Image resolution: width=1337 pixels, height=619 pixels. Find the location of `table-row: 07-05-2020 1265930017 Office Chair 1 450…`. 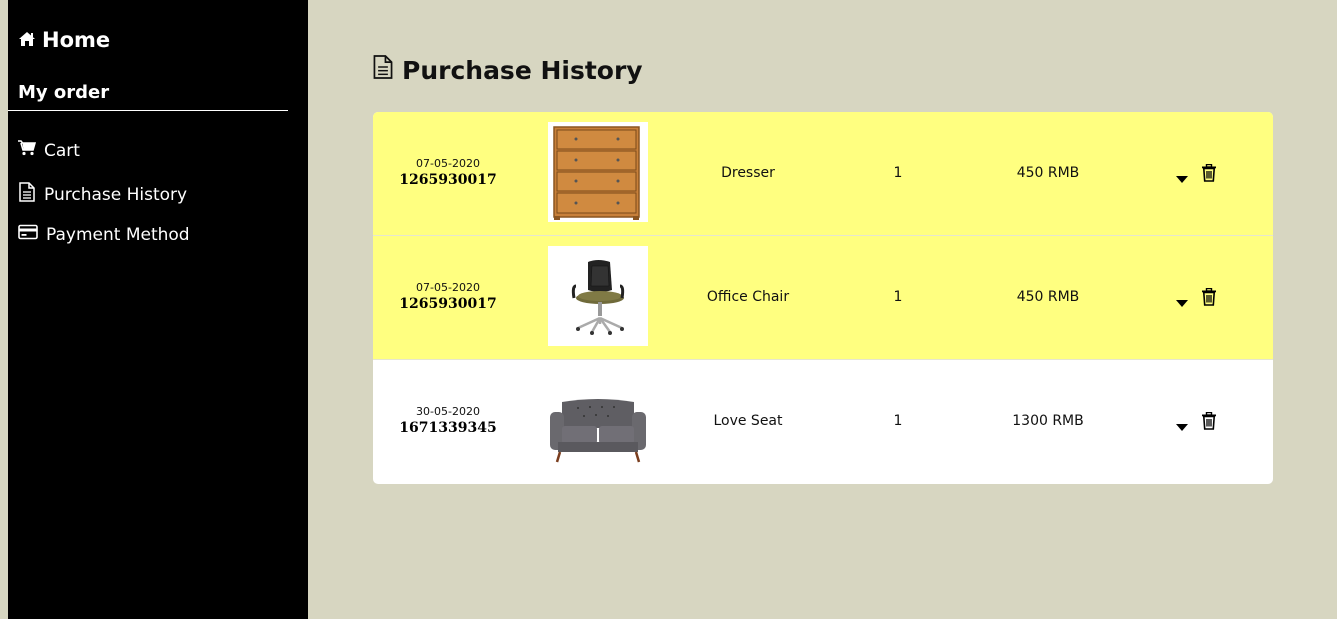

table-row: 07-05-2020 1265930017 Office Chair 1 450… is located at coordinates (823, 298).